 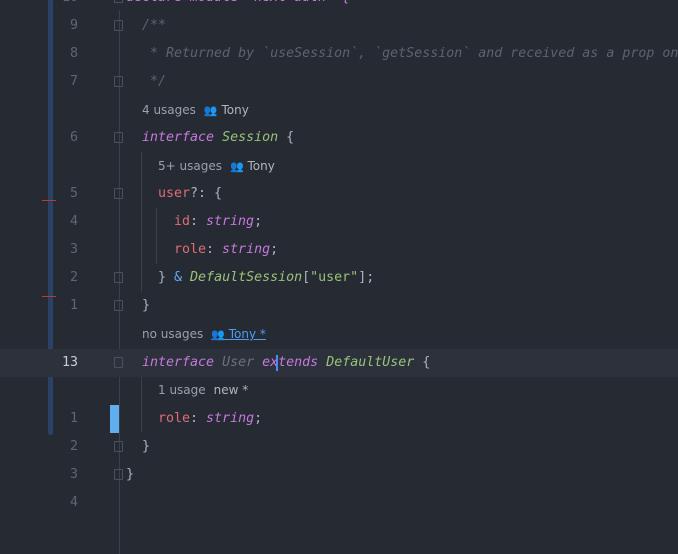 What do you see at coordinates (339, 475) in the screenshot?
I see `code-line: 3}` at bounding box center [339, 475].